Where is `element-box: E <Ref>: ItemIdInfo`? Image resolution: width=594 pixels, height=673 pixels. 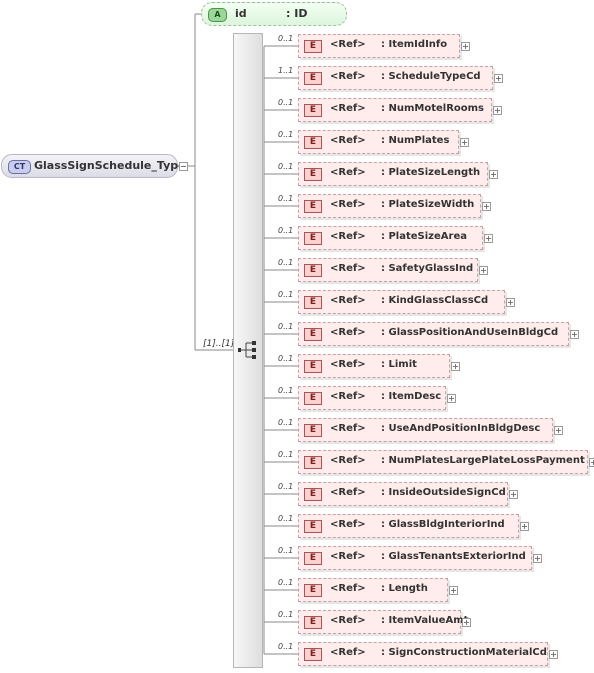
element-box: E <Ref>: ItemIdInfo is located at coordinates (379, 46).